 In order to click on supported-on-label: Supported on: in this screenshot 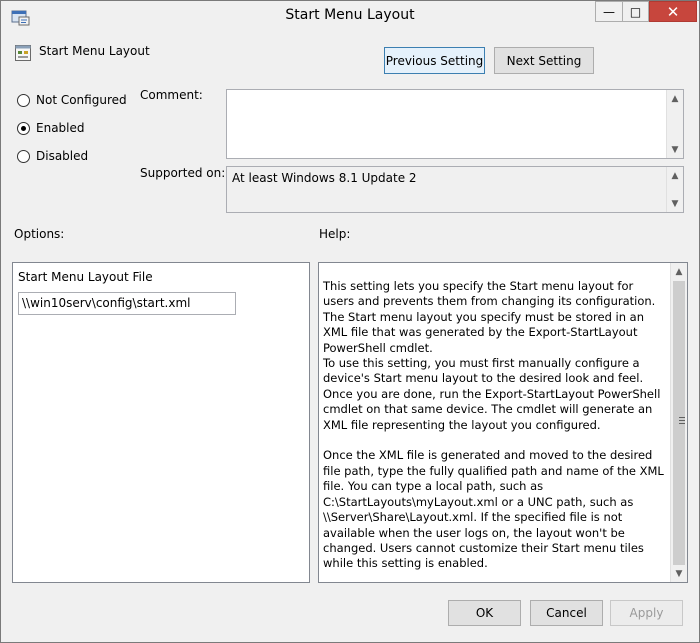, I will do `click(183, 173)`.